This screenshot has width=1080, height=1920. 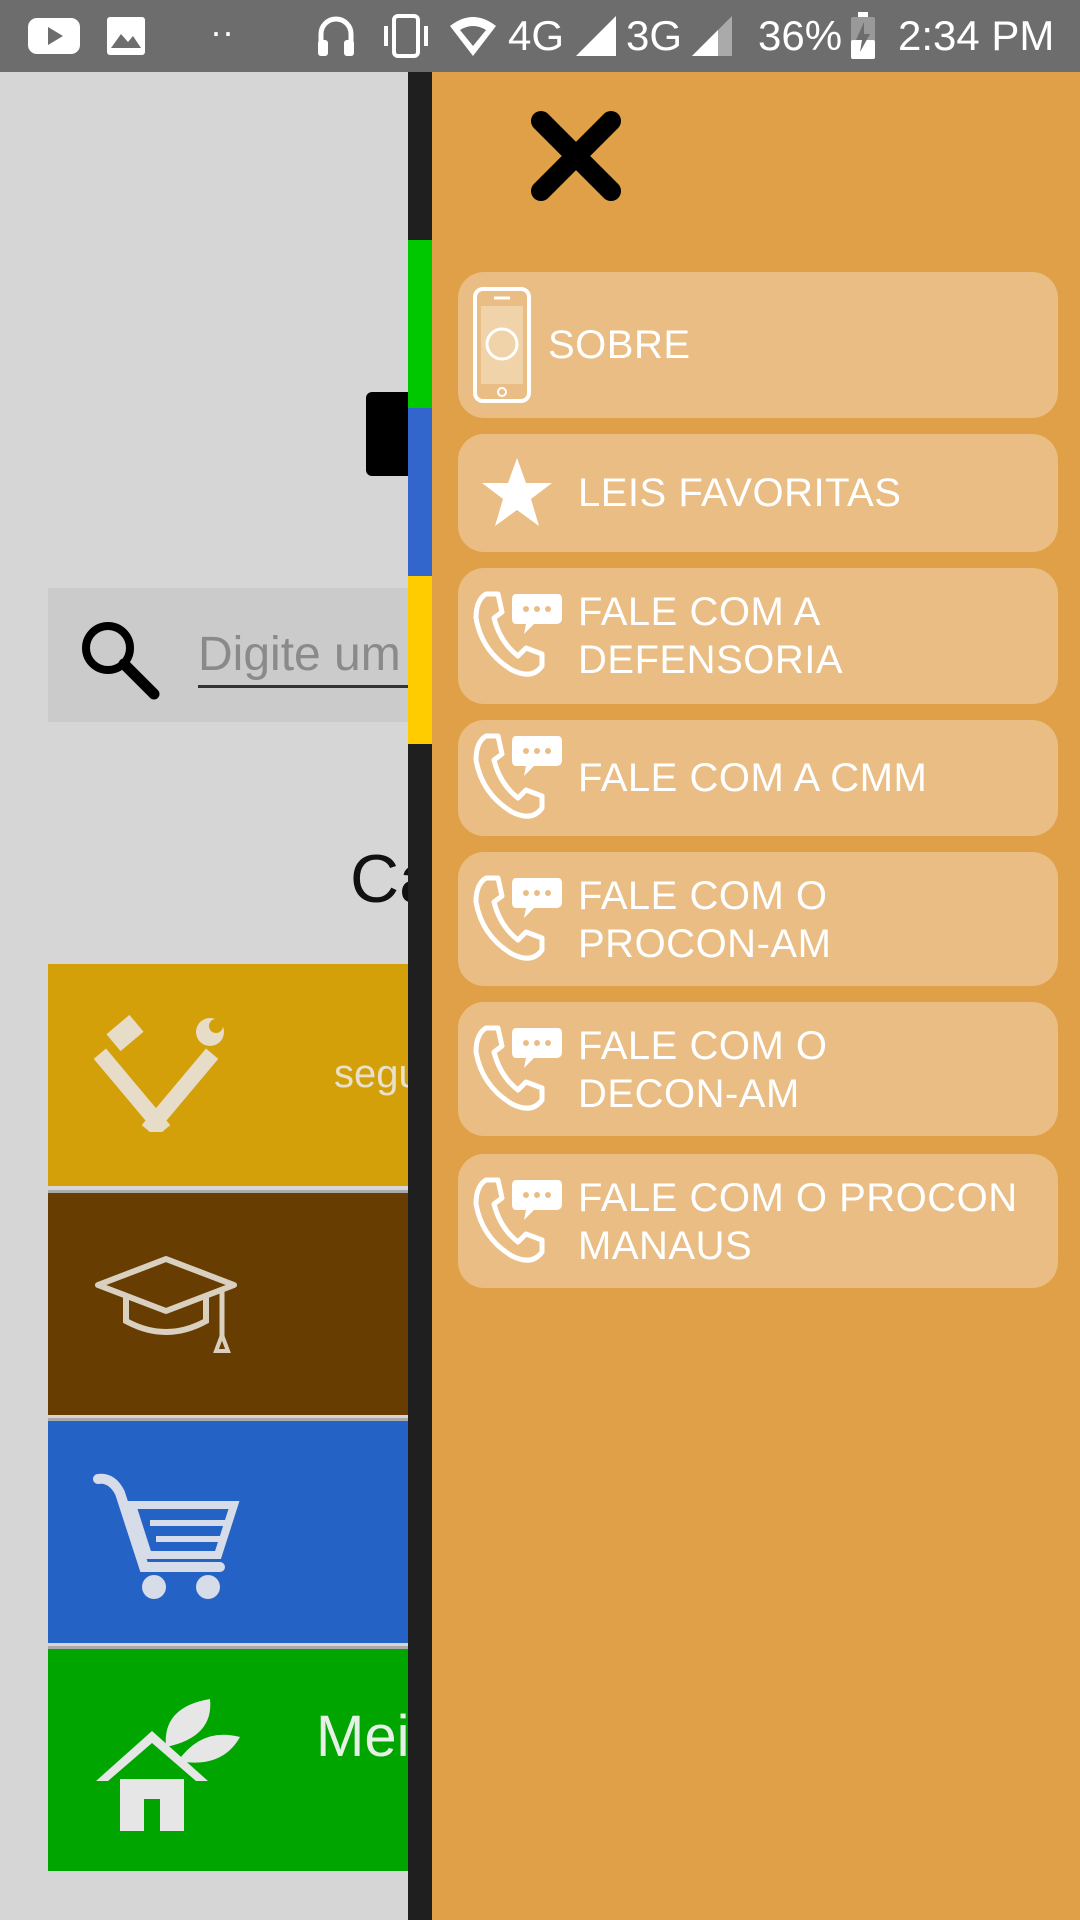 What do you see at coordinates (166, 1304) in the screenshot?
I see `graduation-cap-icon` at bounding box center [166, 1304].